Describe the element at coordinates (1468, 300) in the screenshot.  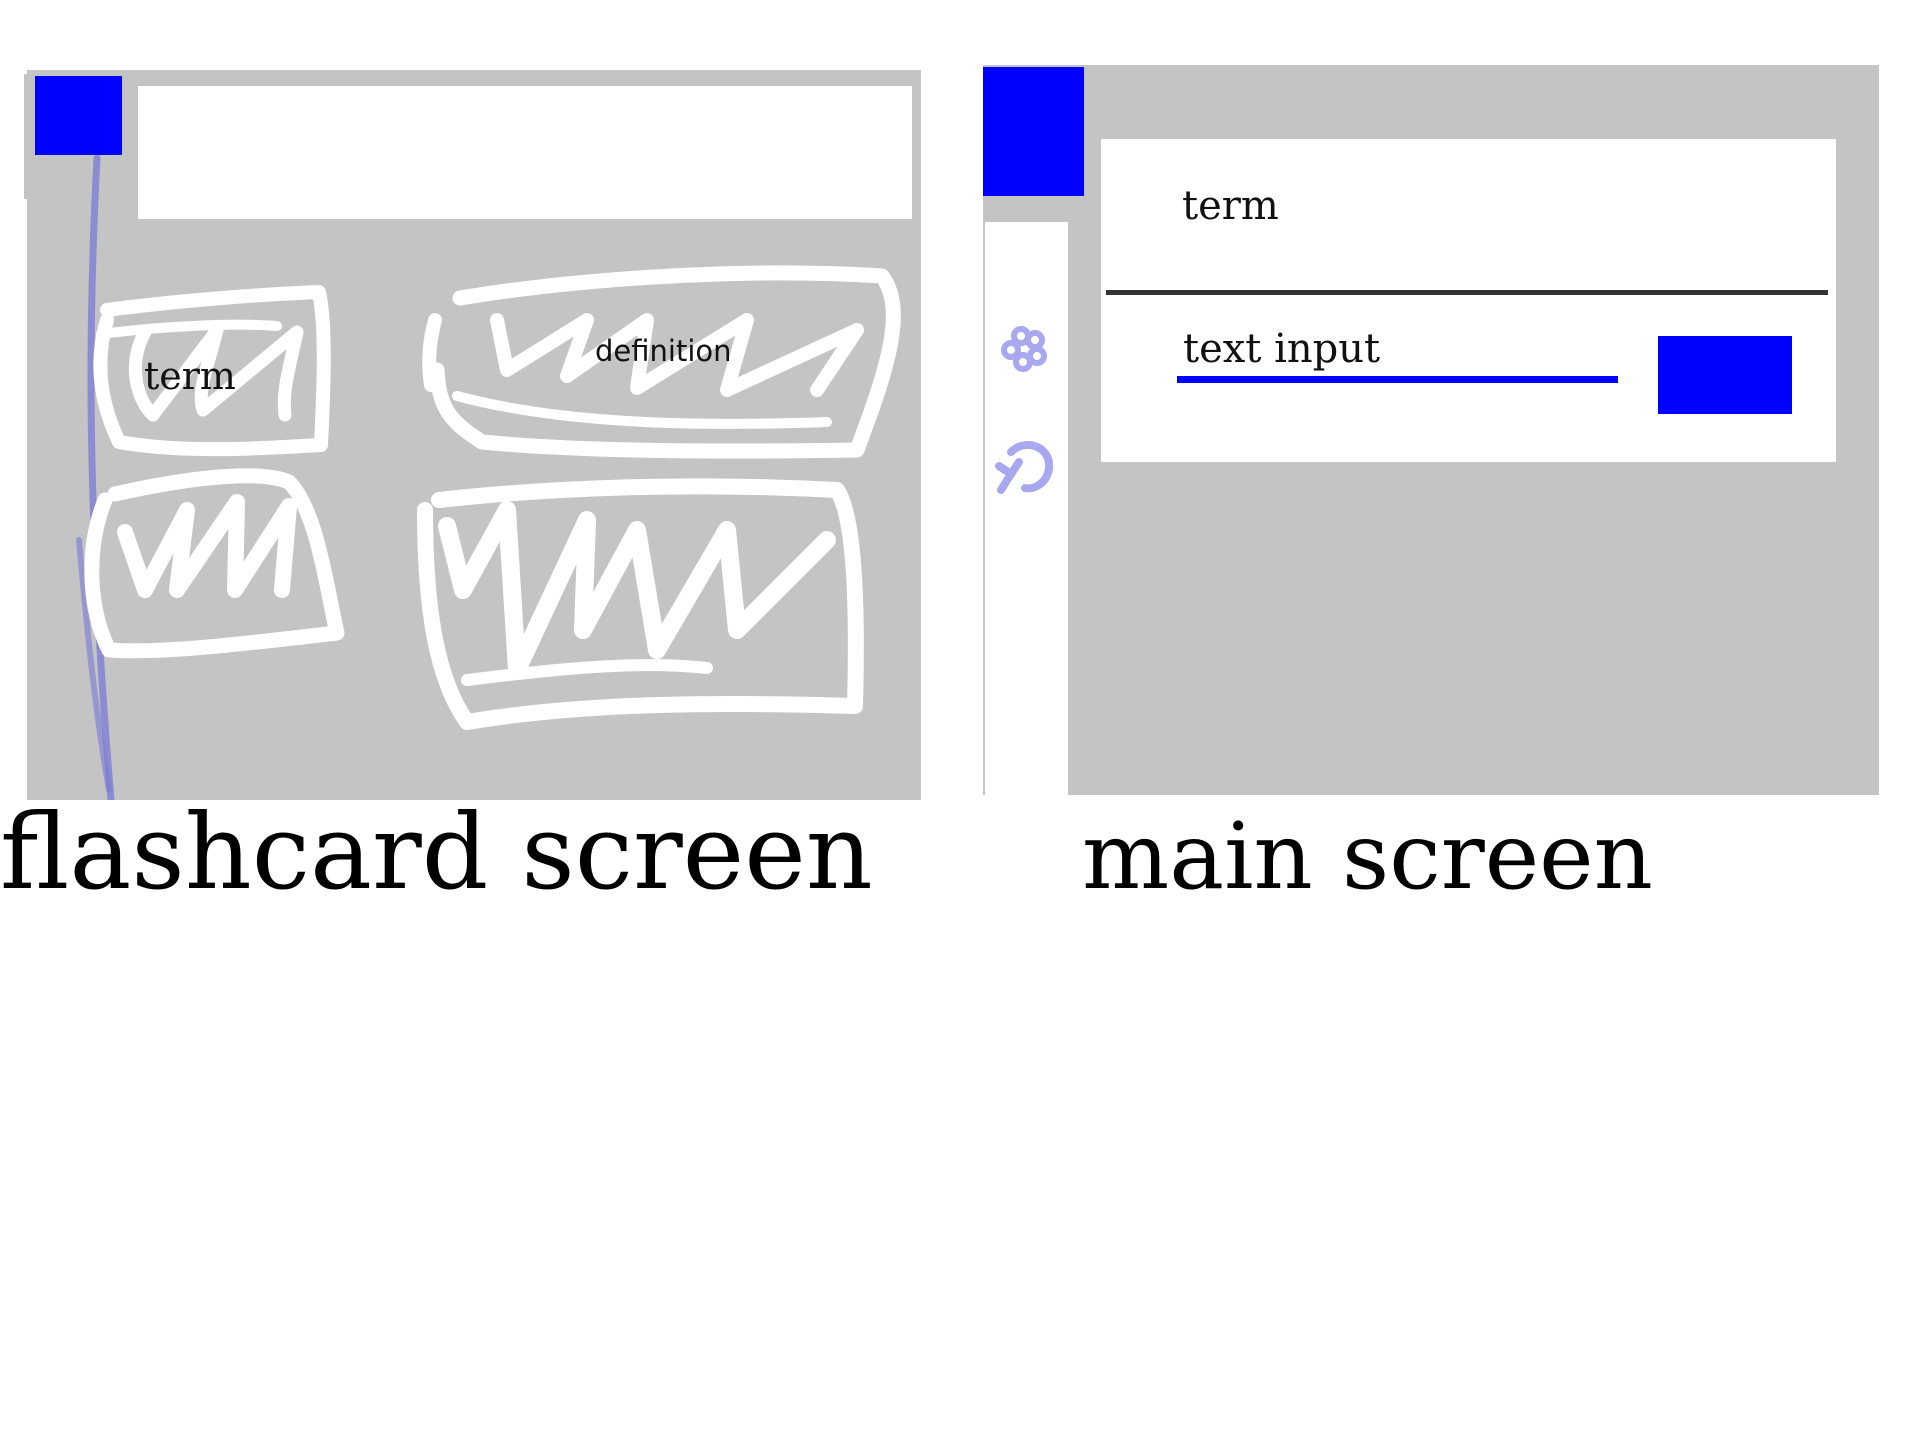
I see `main-input-card: term` at that location.